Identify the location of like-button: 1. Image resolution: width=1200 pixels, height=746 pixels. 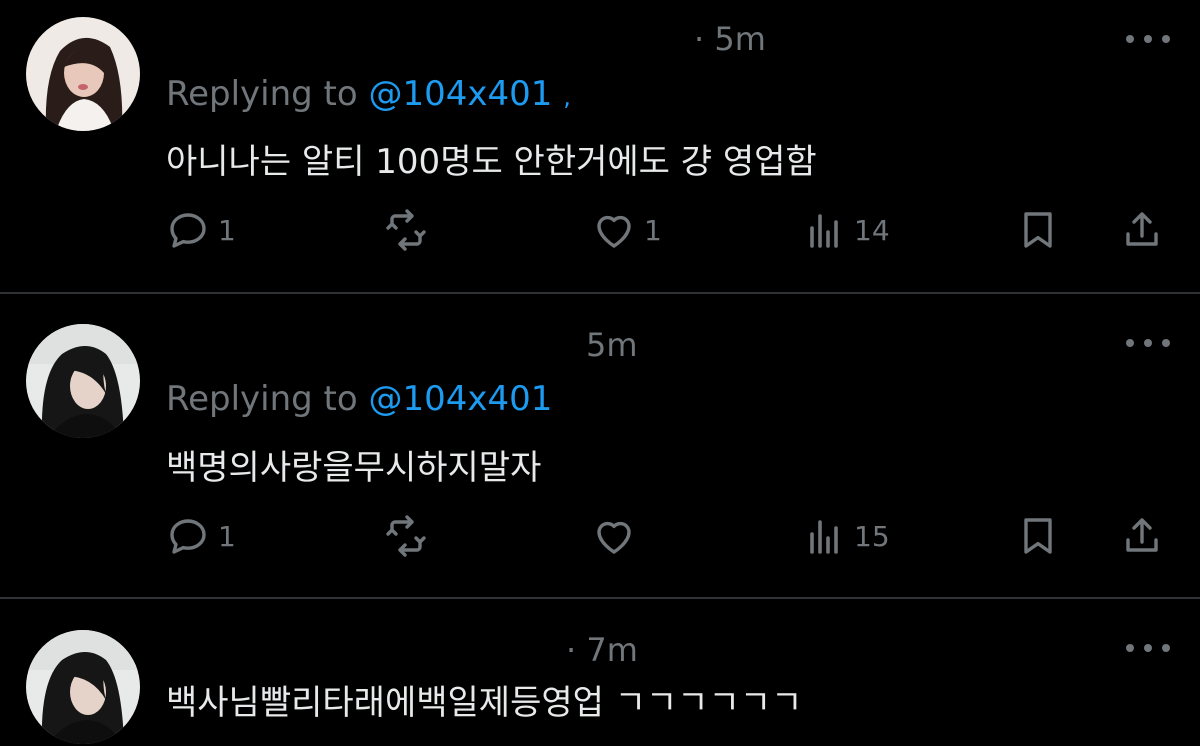
(626, 230).